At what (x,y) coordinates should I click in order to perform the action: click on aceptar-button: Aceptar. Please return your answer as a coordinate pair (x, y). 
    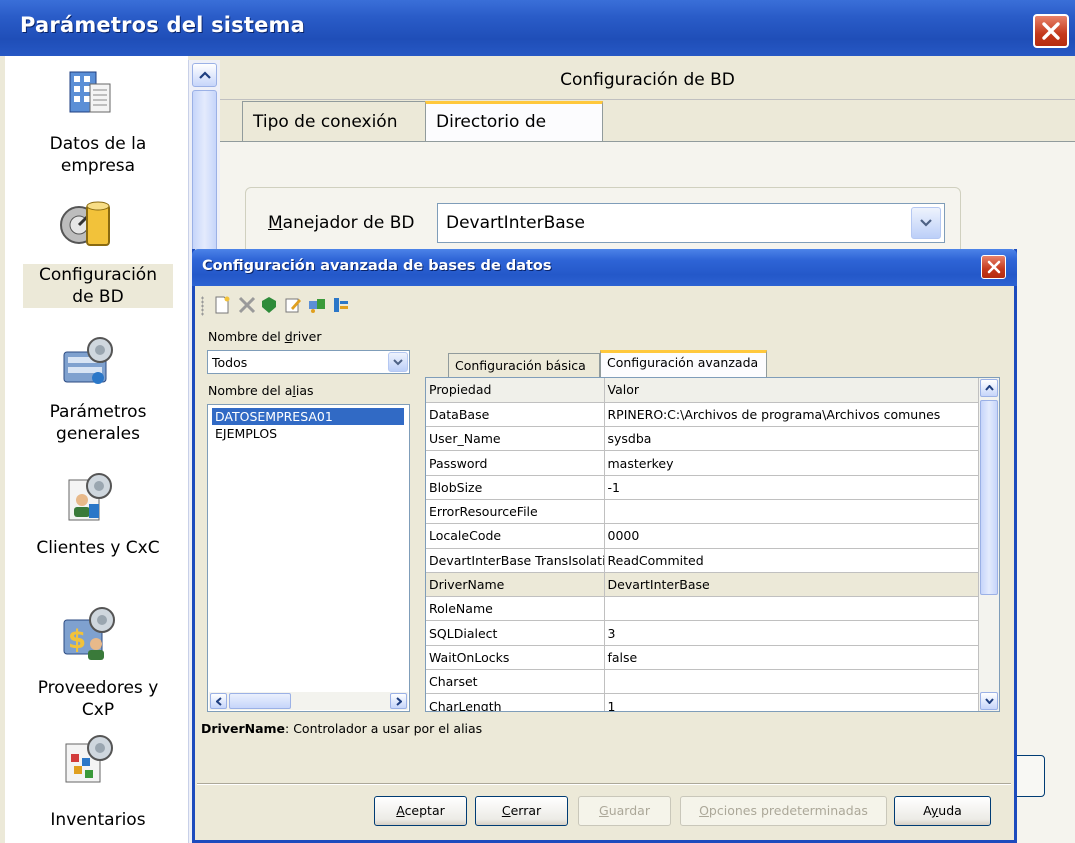
    Looking at the image, I should click on (420, 811).